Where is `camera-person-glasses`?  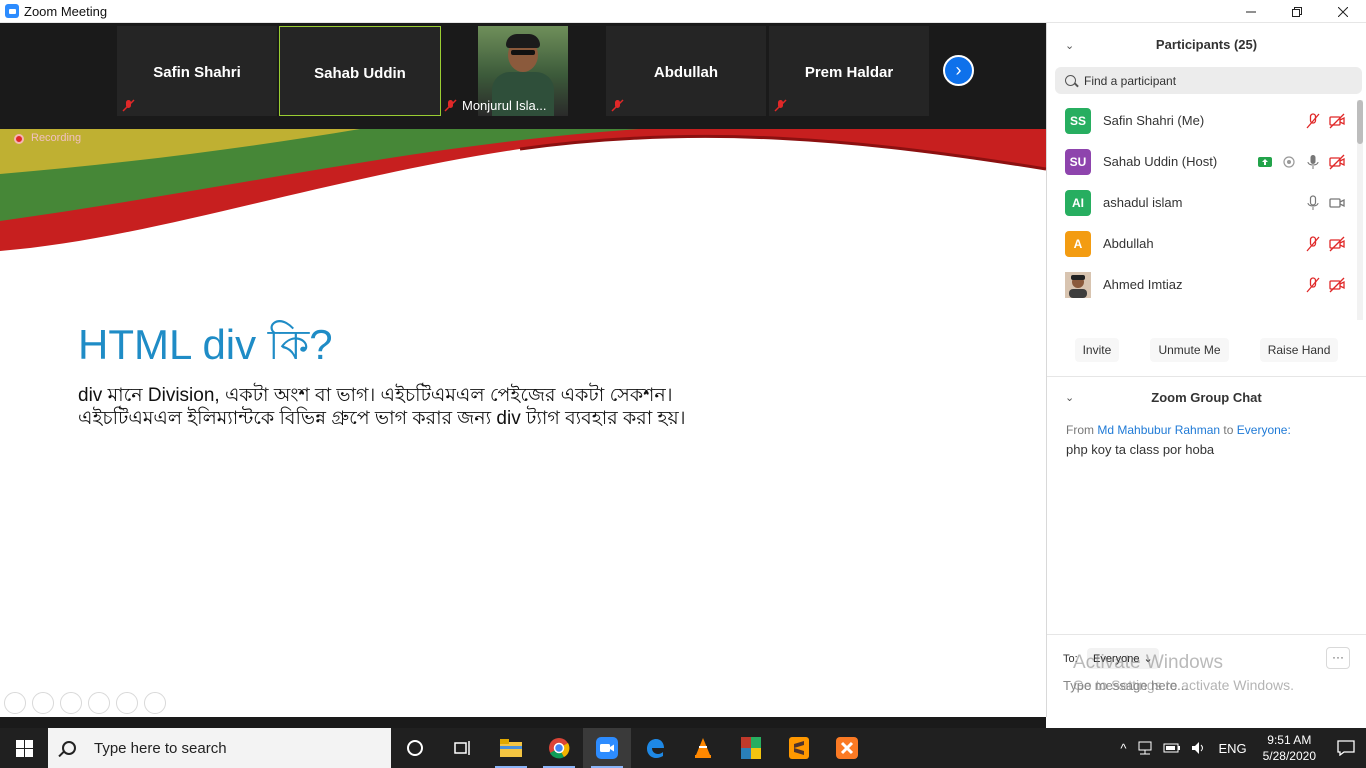 camera-person-glasses is located at coordinates (523, 52).